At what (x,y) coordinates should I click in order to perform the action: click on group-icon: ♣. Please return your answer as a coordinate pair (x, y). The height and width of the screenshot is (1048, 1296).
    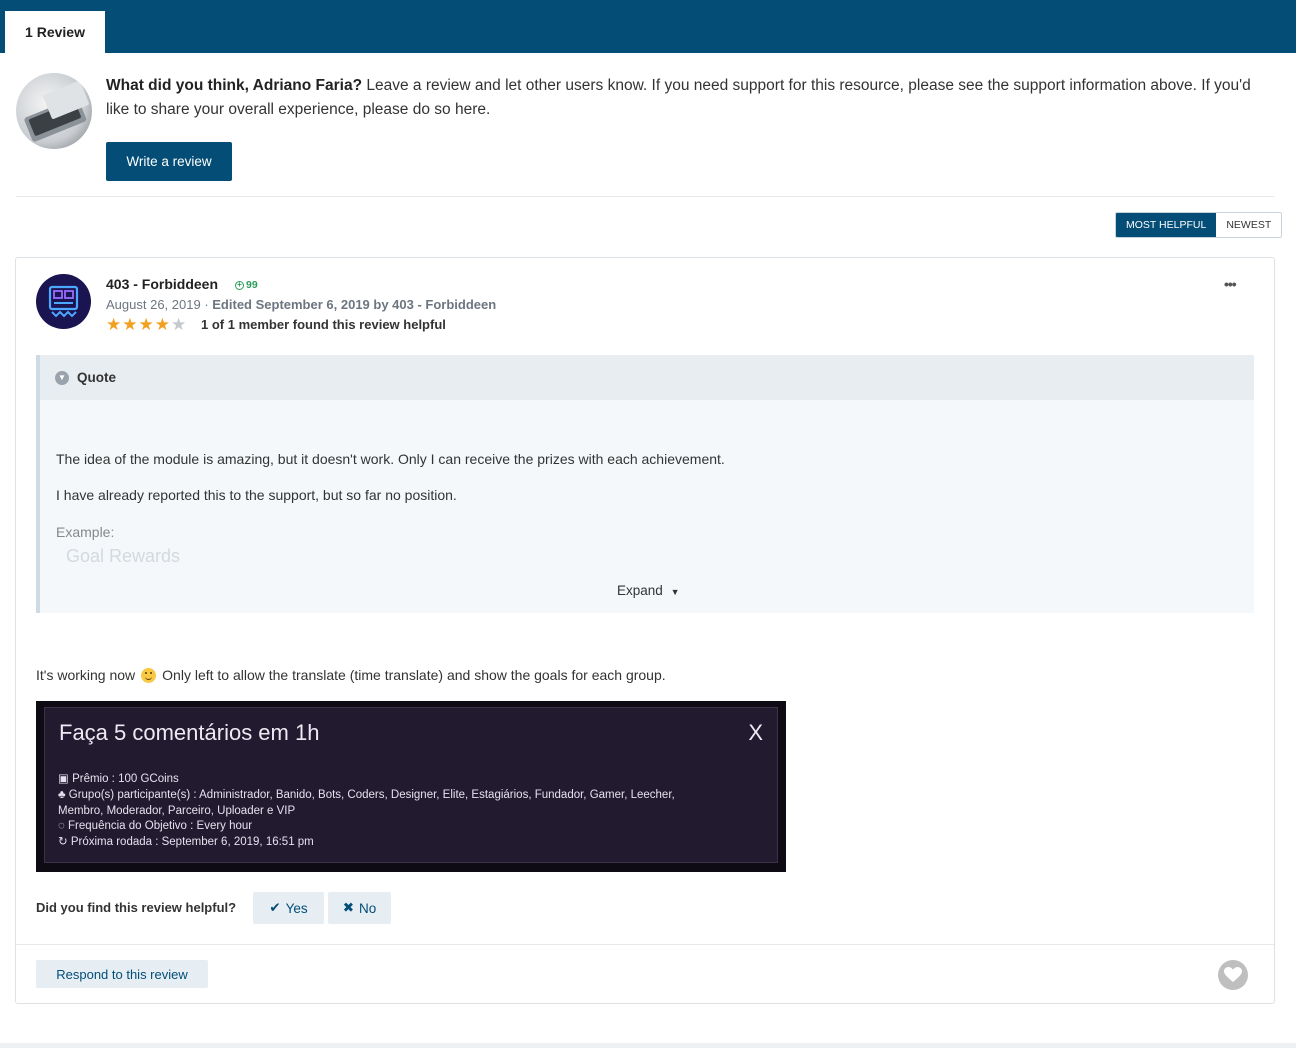
    Looking at the image, I should click on (63, 794).